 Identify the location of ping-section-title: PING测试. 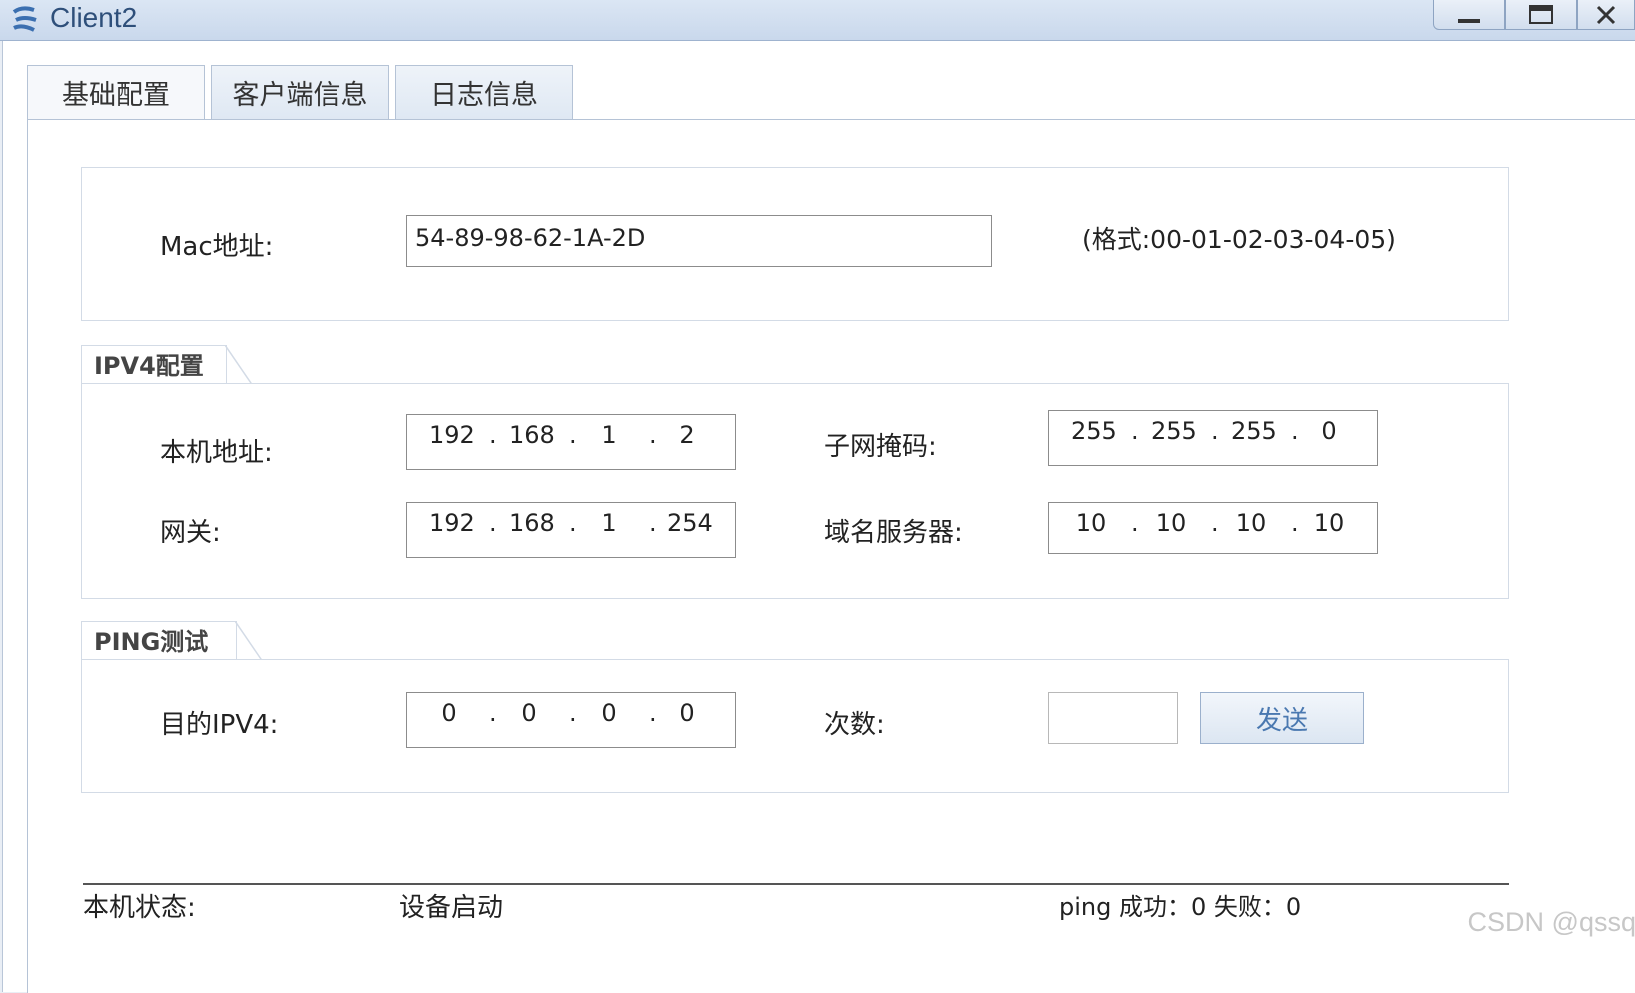
(159, 641).